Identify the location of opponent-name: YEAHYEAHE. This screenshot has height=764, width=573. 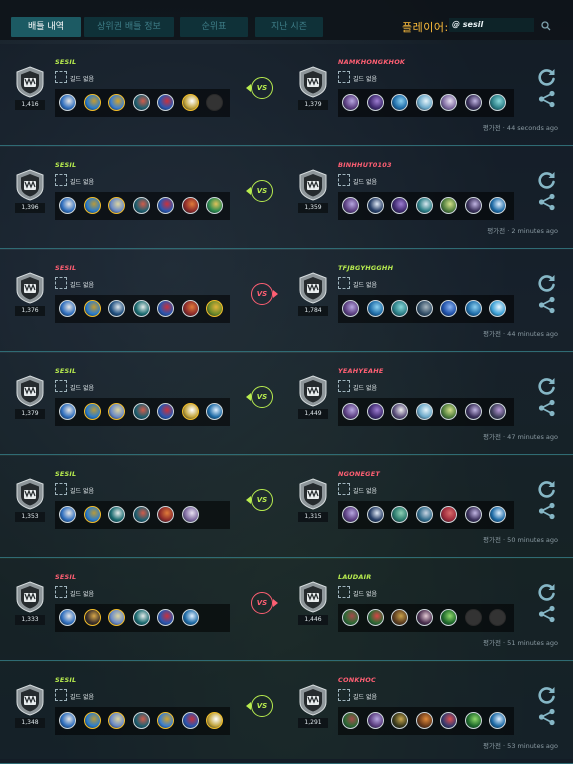
(360, 371).